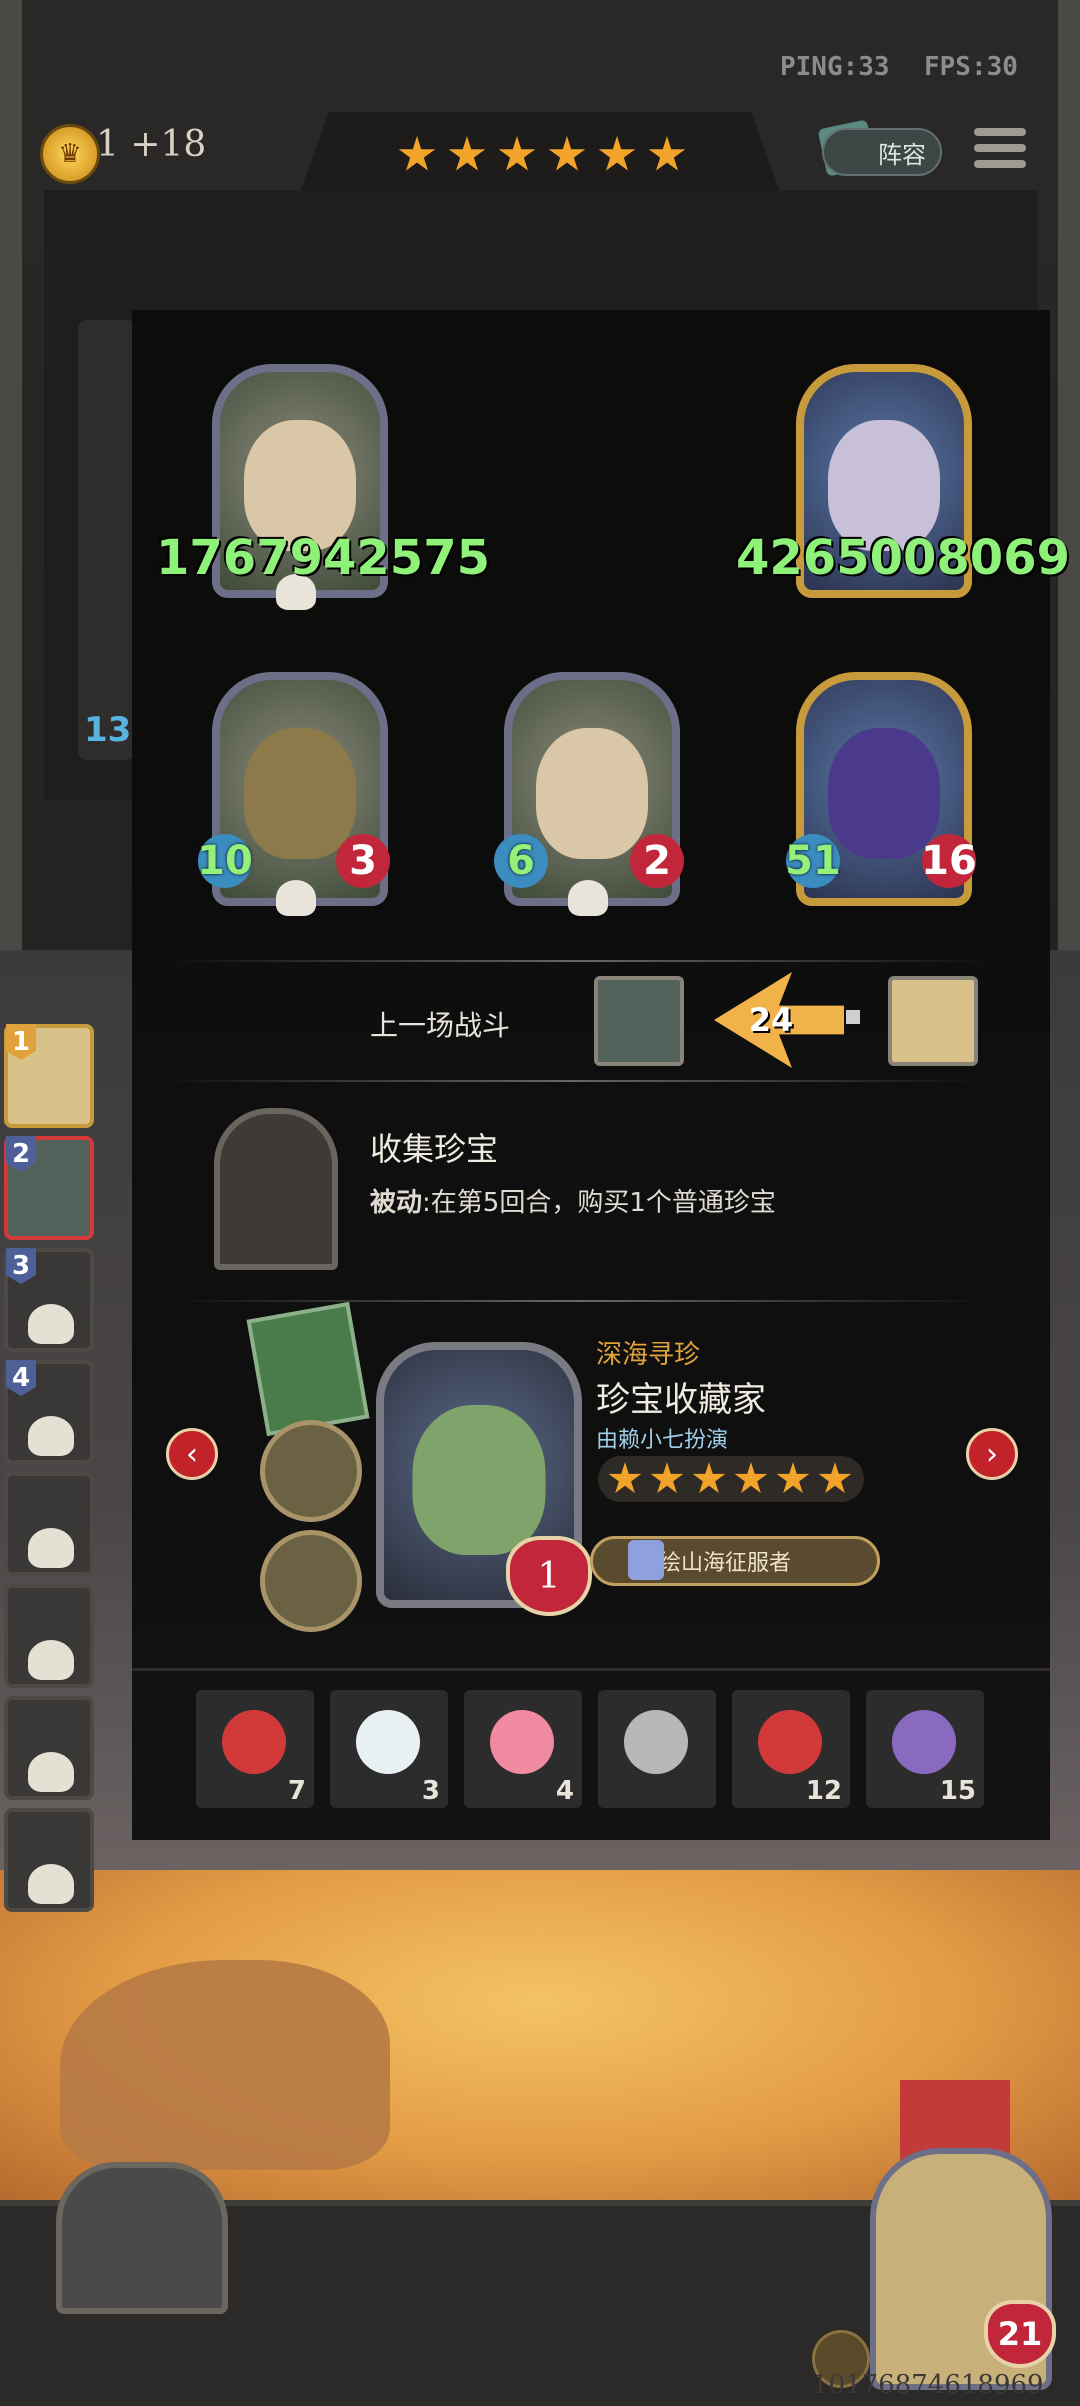 The image size is (1080, 2406). I want to click on fish-head-icon, so click(656, 1742).